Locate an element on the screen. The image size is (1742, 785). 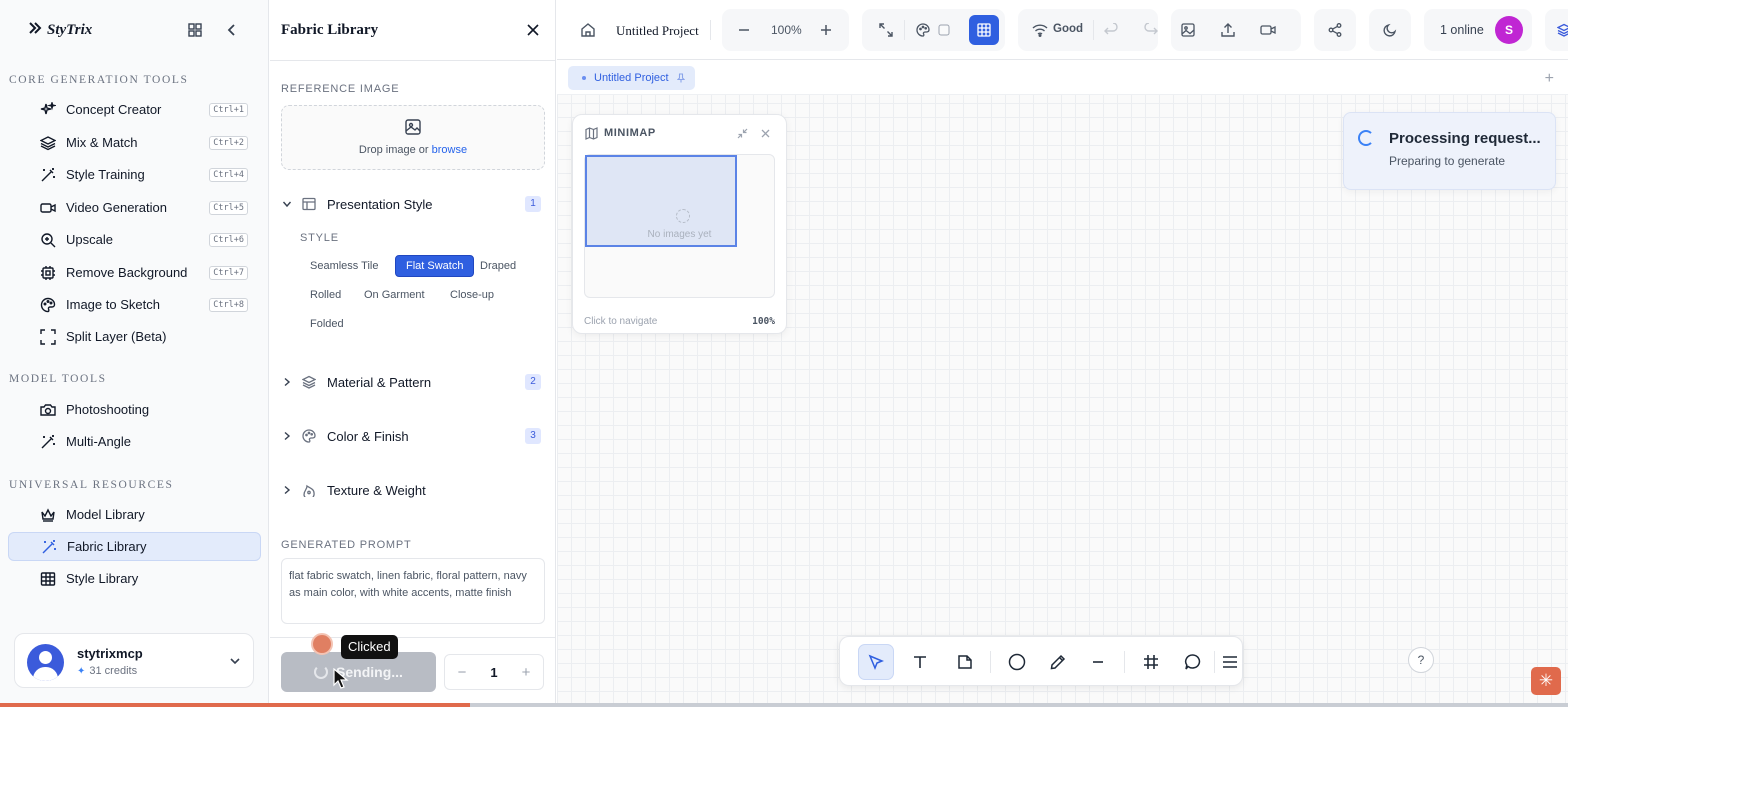
accordion-material-pattern: Material & Pattern 2 is located at coordinates (413, 382).